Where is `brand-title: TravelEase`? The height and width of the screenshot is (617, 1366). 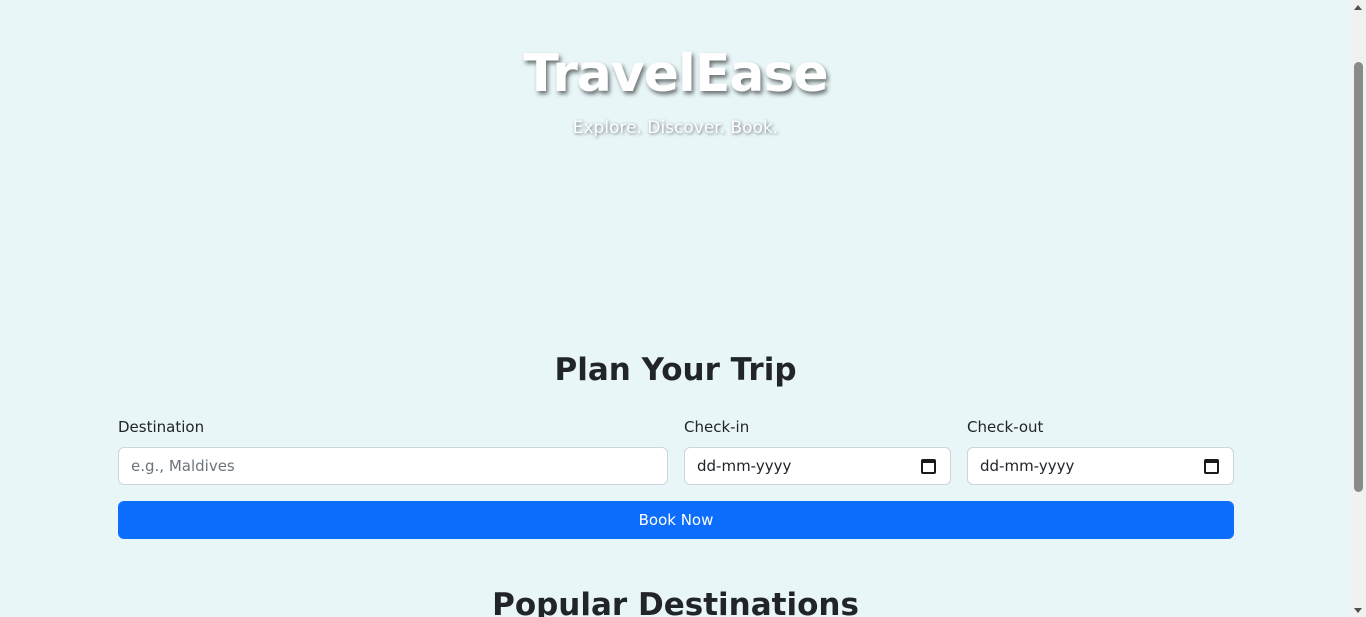 brand-title: TravelEase is located at coordinates (675, 74).